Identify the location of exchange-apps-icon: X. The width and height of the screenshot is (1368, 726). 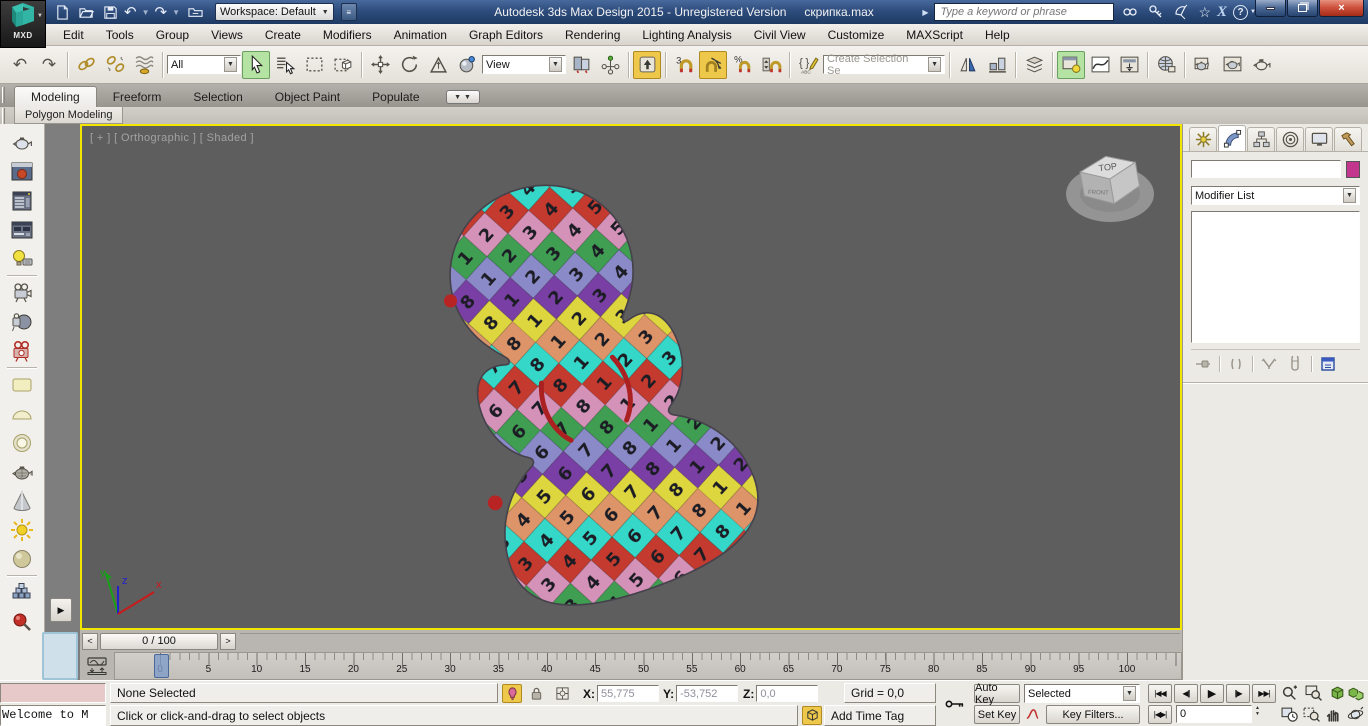
(1222, 12).